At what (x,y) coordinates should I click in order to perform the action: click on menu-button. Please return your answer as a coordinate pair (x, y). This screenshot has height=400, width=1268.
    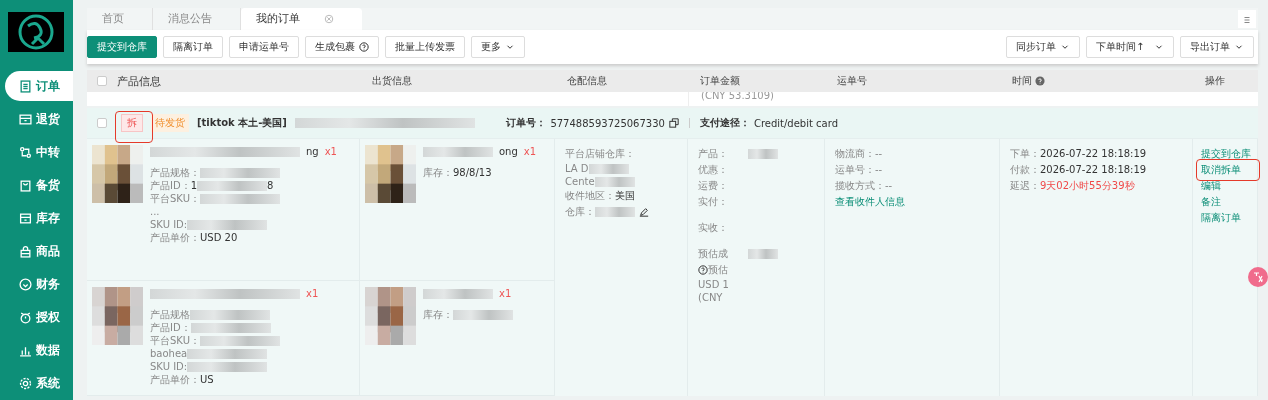
    Looking at the image, I should click on (1247, 19).